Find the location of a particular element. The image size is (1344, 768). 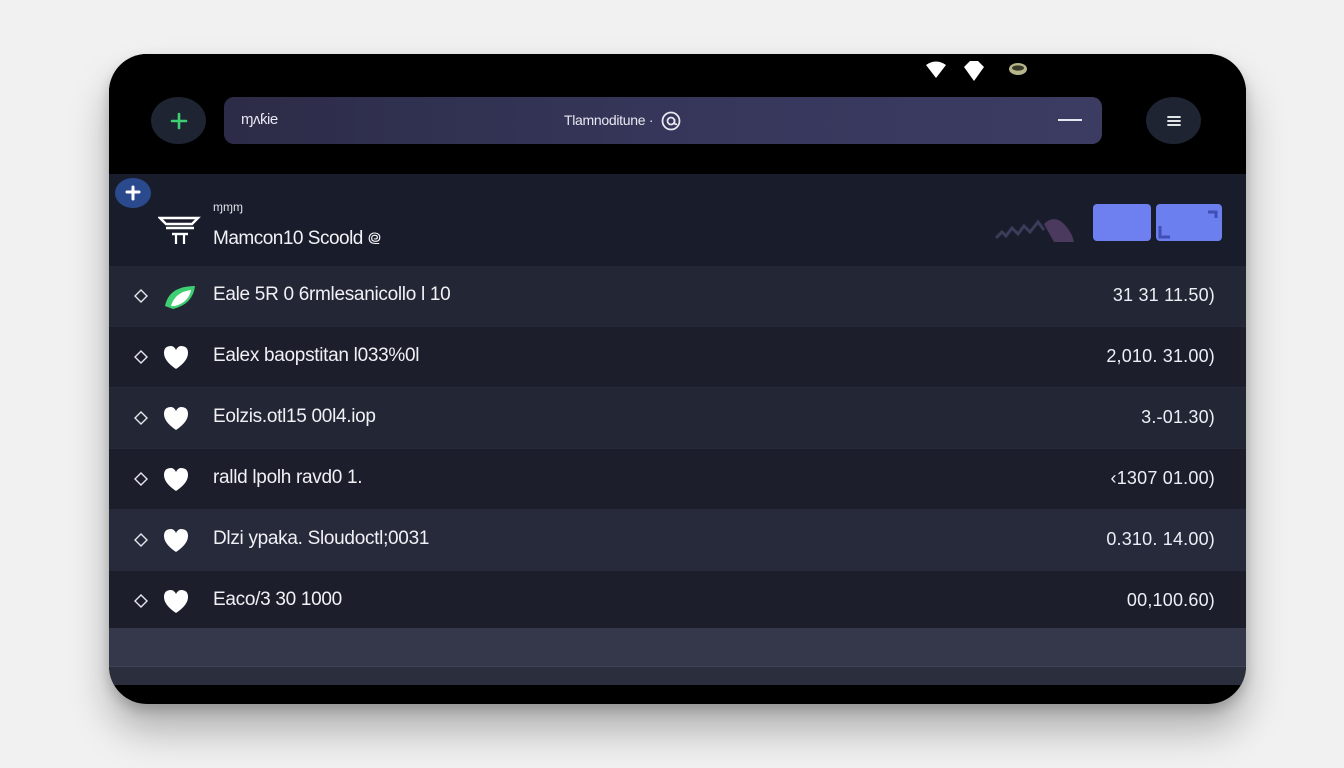

item-amount: 31 31 11.50) is located at coordinates (1163, 295).